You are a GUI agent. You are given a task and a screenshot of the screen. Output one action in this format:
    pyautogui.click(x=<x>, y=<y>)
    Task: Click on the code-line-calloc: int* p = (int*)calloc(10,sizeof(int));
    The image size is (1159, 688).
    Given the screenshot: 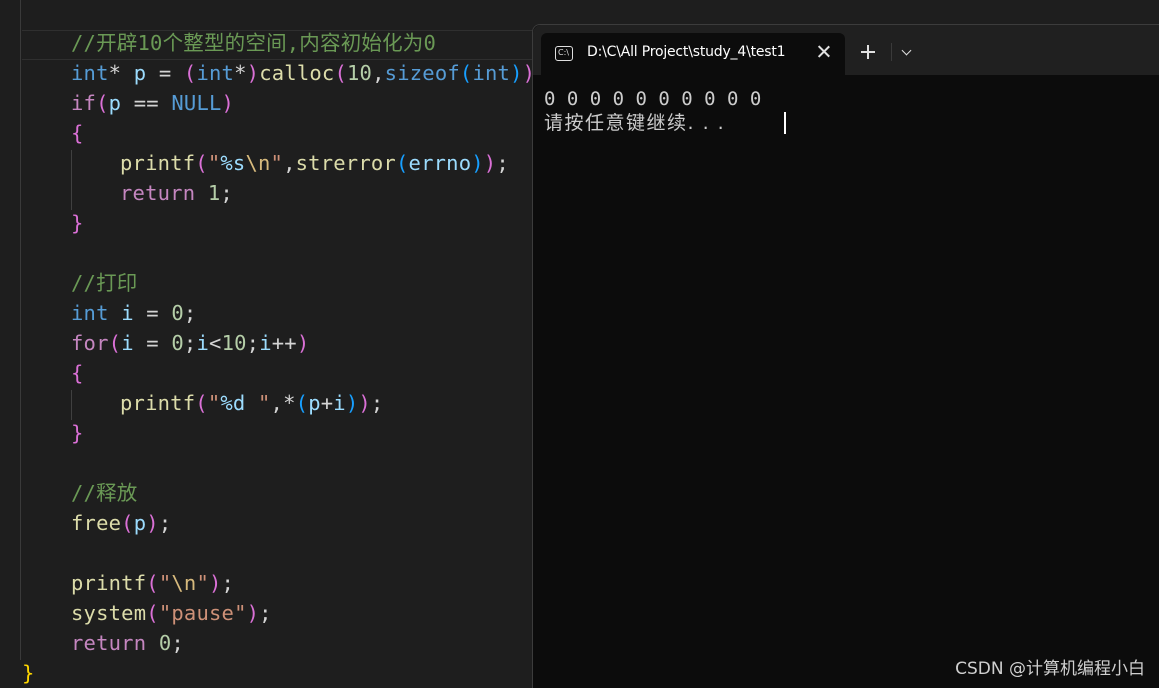 What is the action you would take?
    pyautogui.click(x=309, y=73)
    